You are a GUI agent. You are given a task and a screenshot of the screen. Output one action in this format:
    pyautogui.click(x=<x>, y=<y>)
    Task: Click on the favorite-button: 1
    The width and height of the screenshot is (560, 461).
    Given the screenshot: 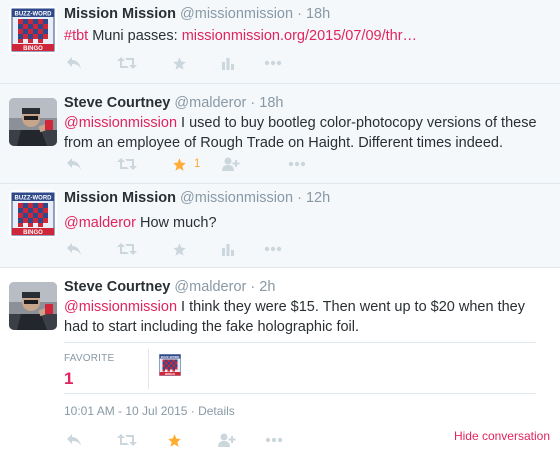 What is the action you would take?
    pyautogui.click(x=186, y=164)
    